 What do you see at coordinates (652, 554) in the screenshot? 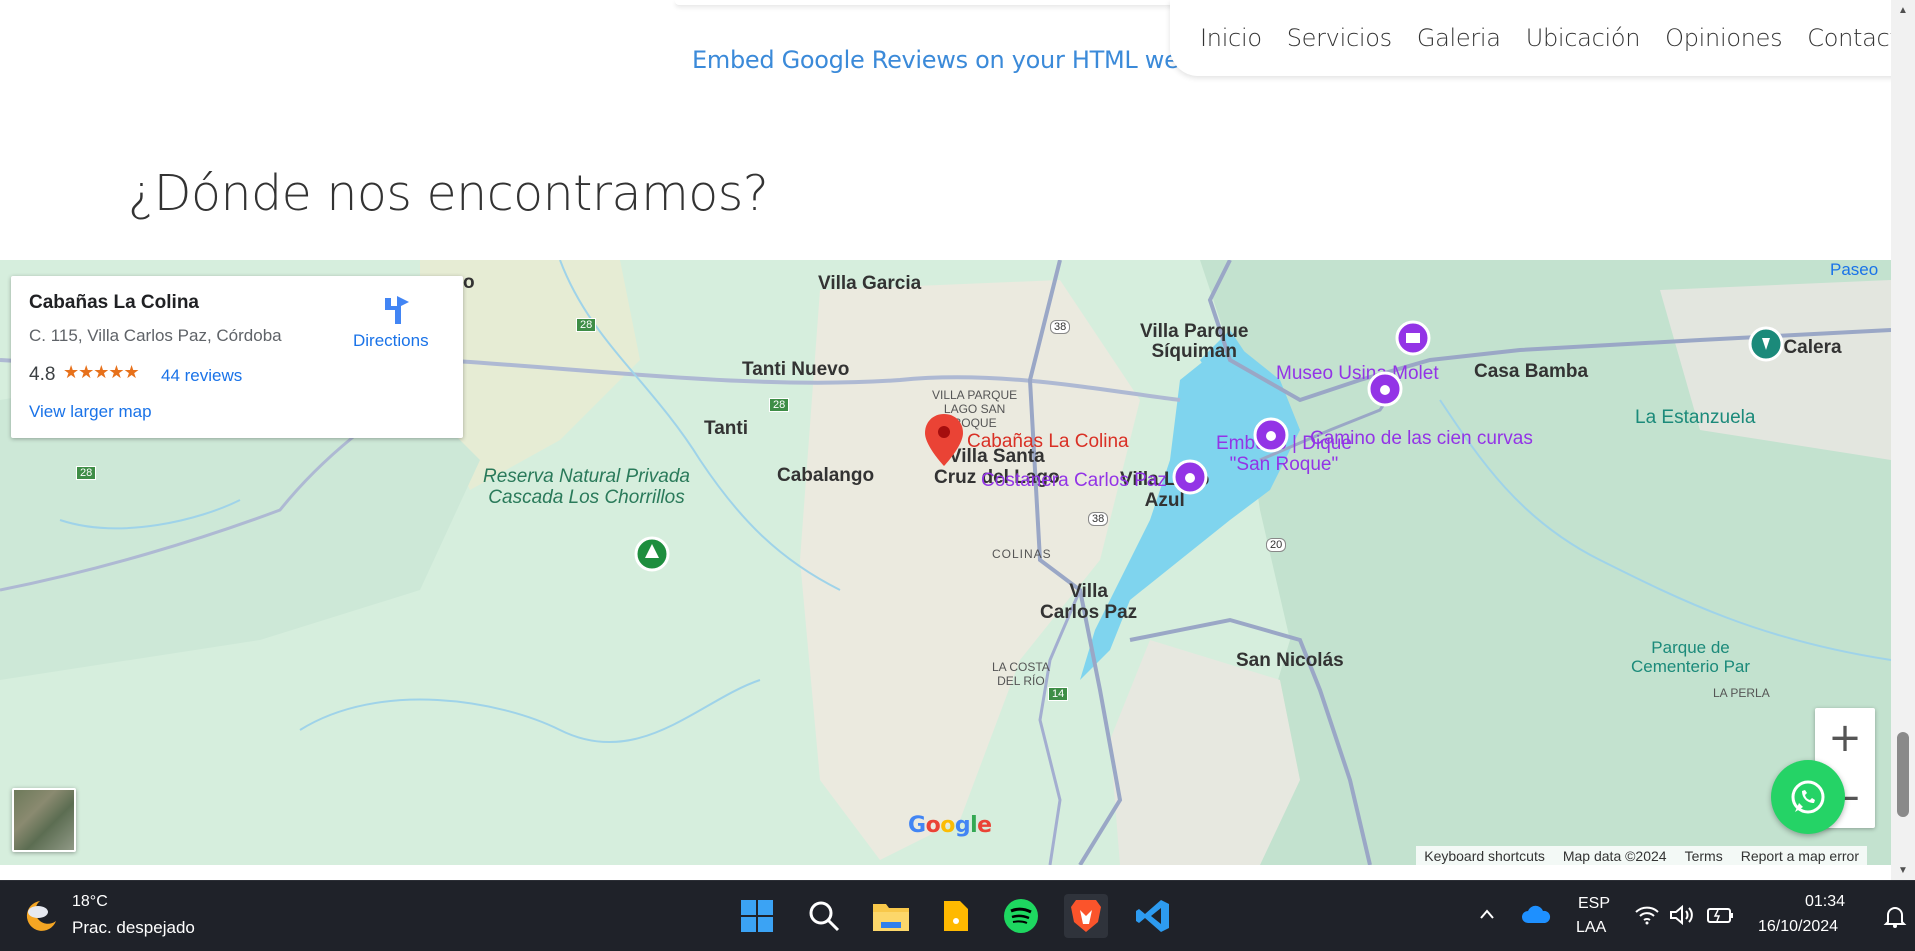
I see `tree-icon` at bounding box center [652, 554].